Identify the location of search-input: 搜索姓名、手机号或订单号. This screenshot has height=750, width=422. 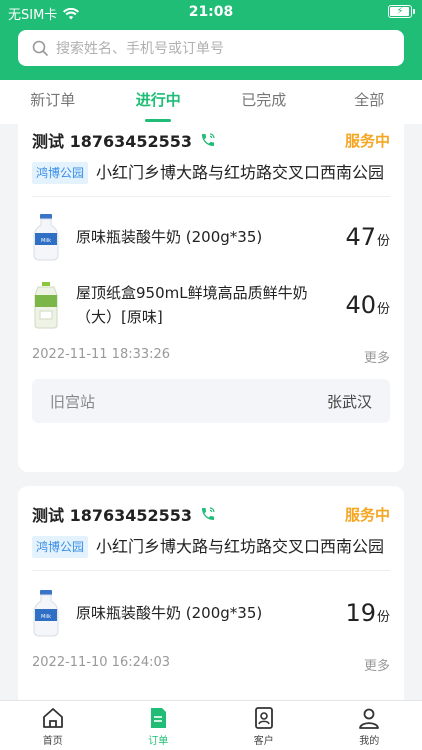
(211, 48).